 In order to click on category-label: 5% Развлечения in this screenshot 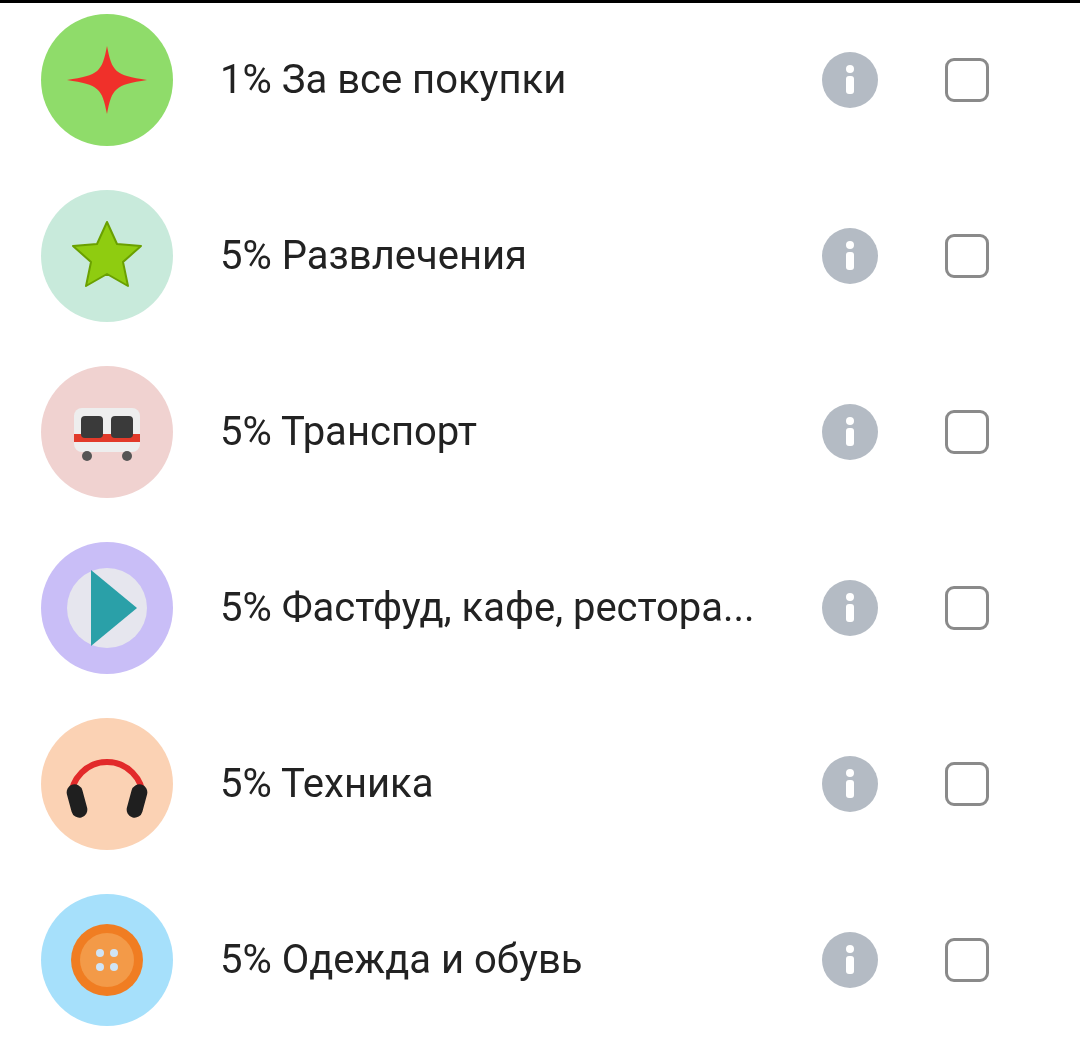, I will do `click(374, 256)`.